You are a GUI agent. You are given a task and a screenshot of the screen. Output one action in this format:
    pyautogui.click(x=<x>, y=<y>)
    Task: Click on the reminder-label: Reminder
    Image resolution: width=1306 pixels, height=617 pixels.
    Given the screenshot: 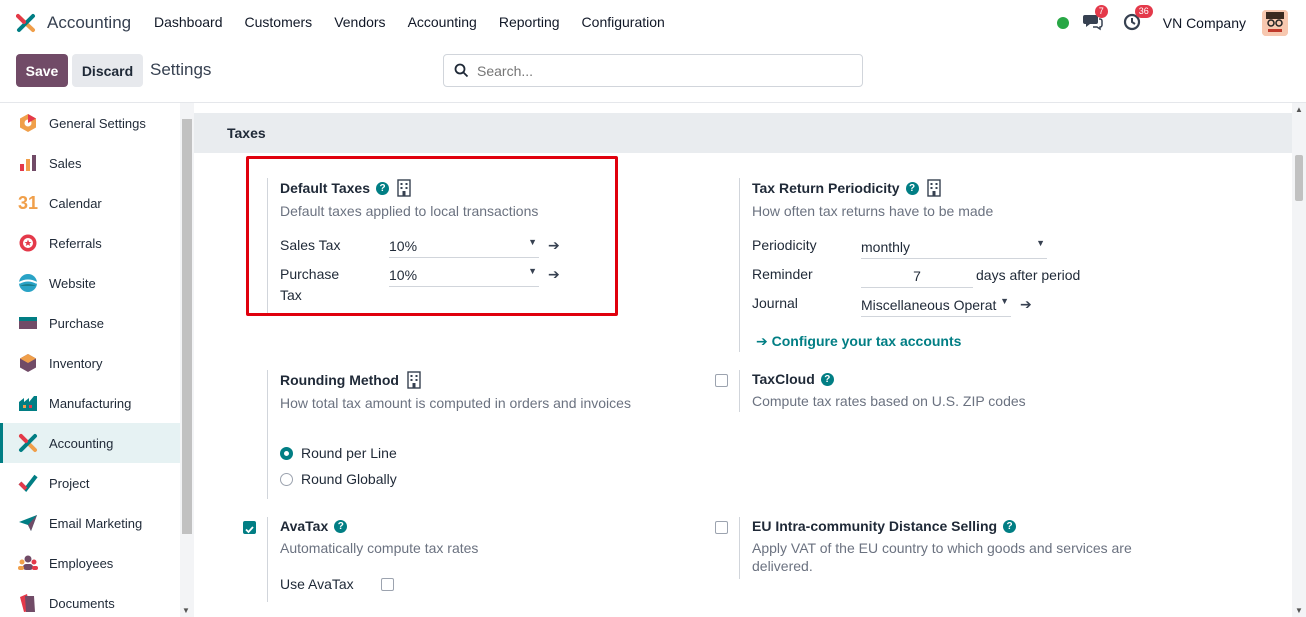 What is the action you would take?
    pyautogui.click(x=782, y=274)
    